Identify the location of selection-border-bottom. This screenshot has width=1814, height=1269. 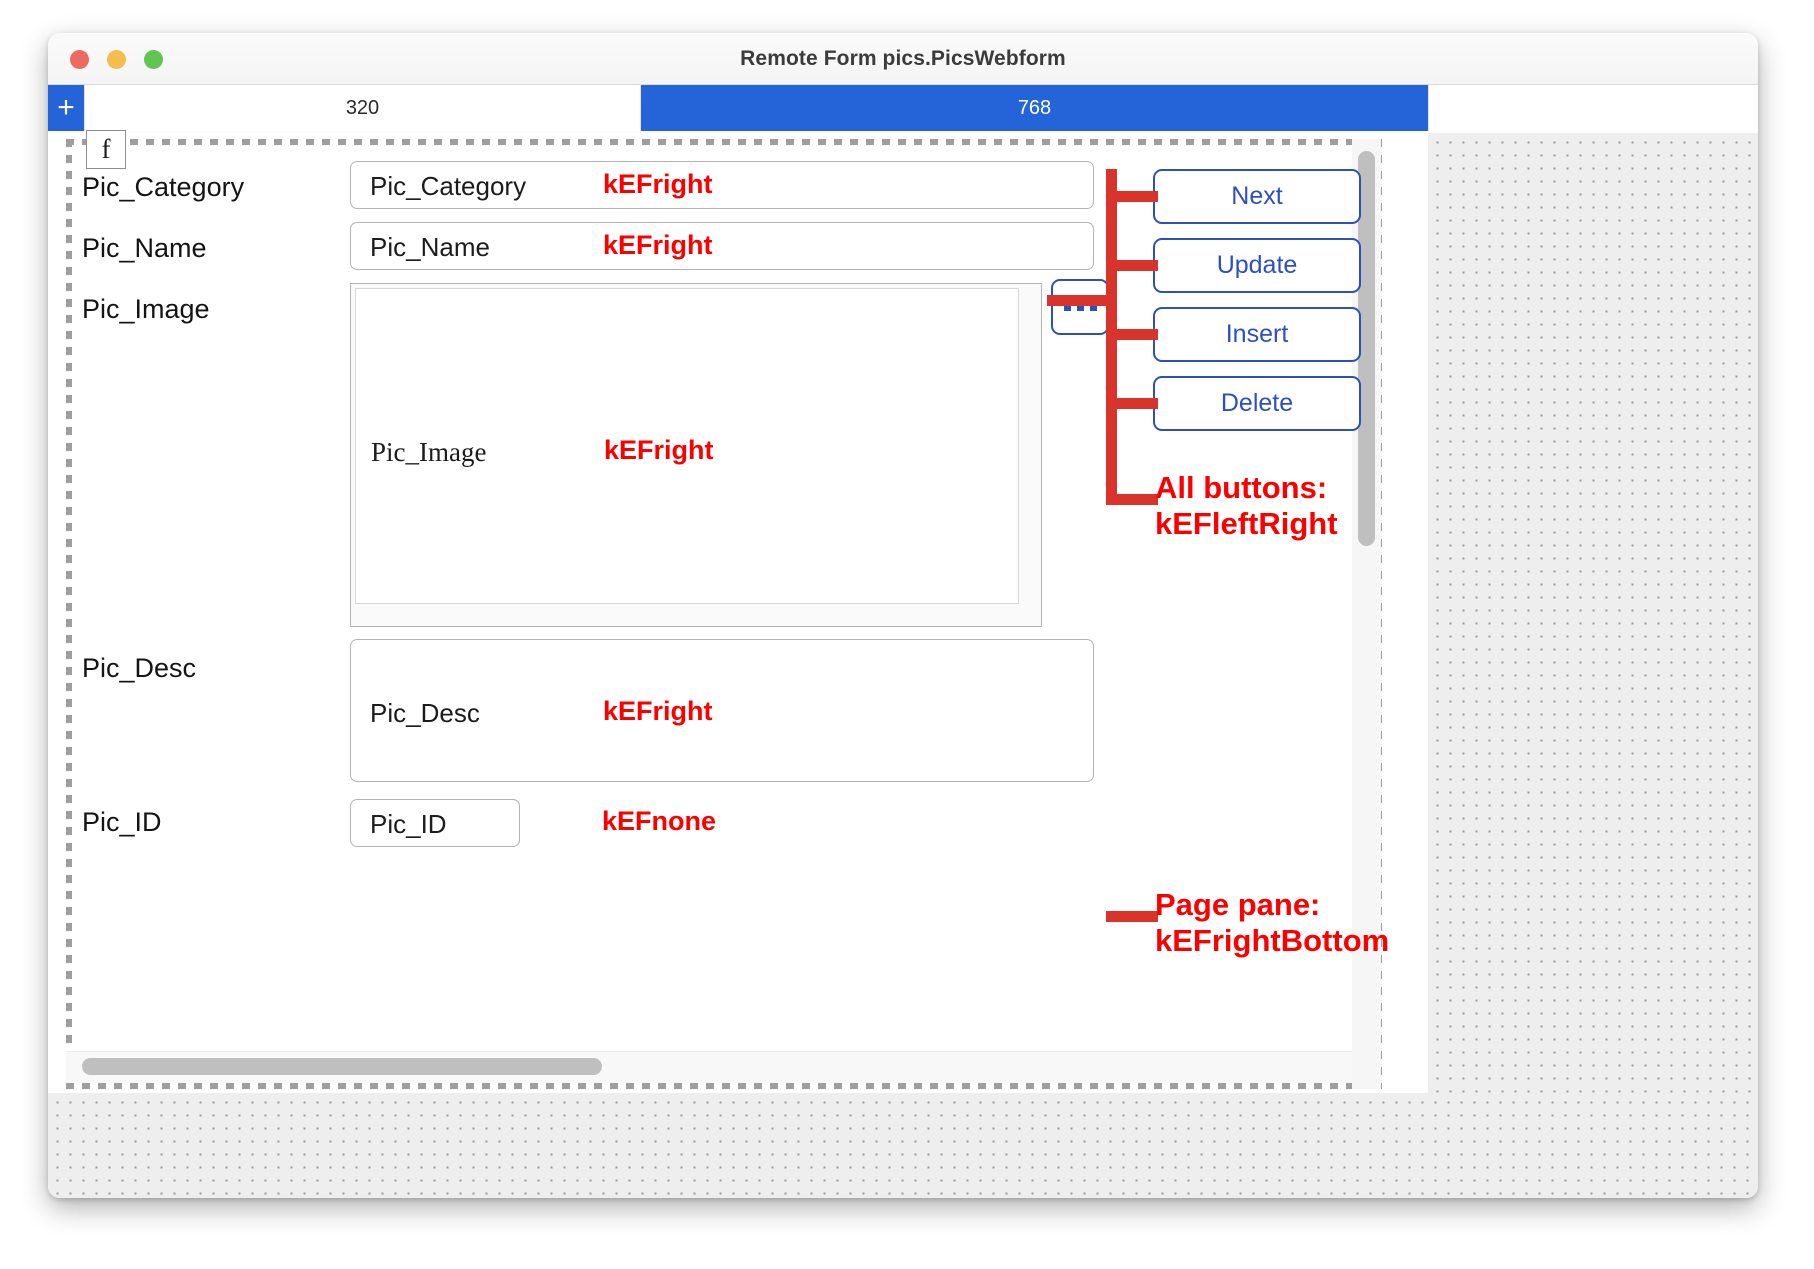
(724, 1086).